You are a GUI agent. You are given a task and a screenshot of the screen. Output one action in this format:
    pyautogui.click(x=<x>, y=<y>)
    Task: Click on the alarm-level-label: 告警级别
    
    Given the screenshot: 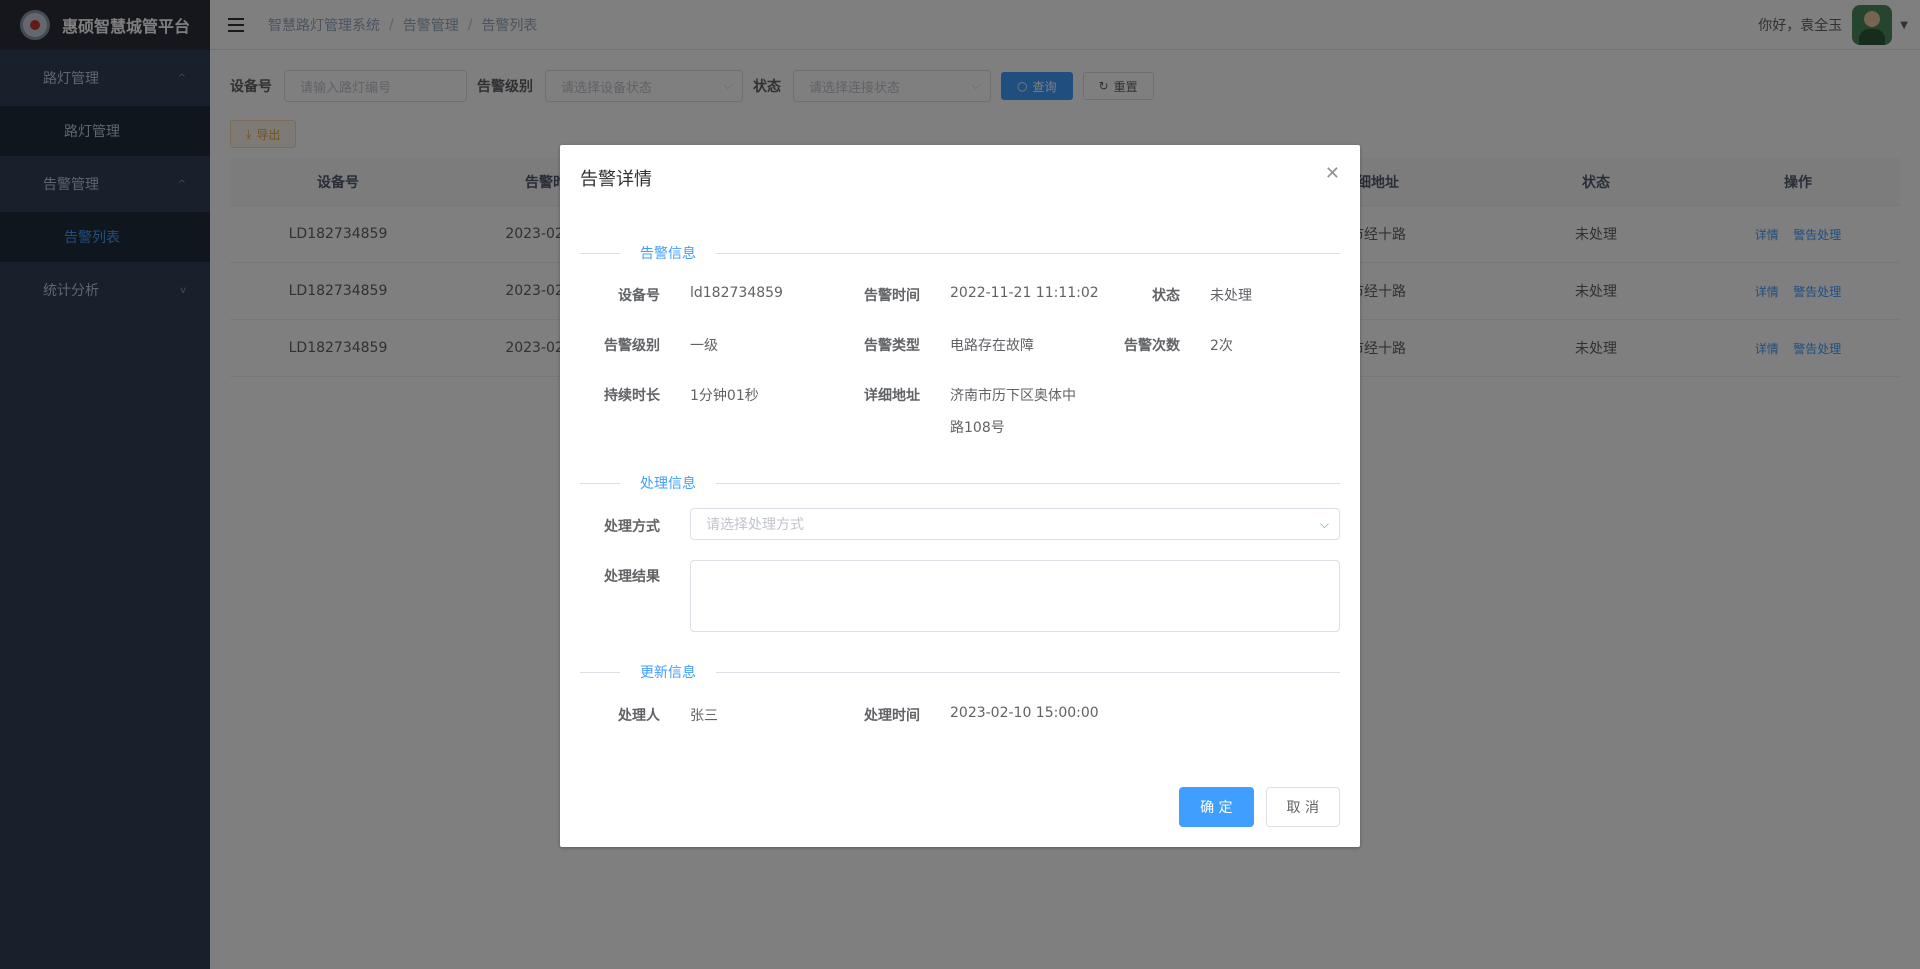 What is the action you would take?
    pyautogui.click(x=632, y=346)
    